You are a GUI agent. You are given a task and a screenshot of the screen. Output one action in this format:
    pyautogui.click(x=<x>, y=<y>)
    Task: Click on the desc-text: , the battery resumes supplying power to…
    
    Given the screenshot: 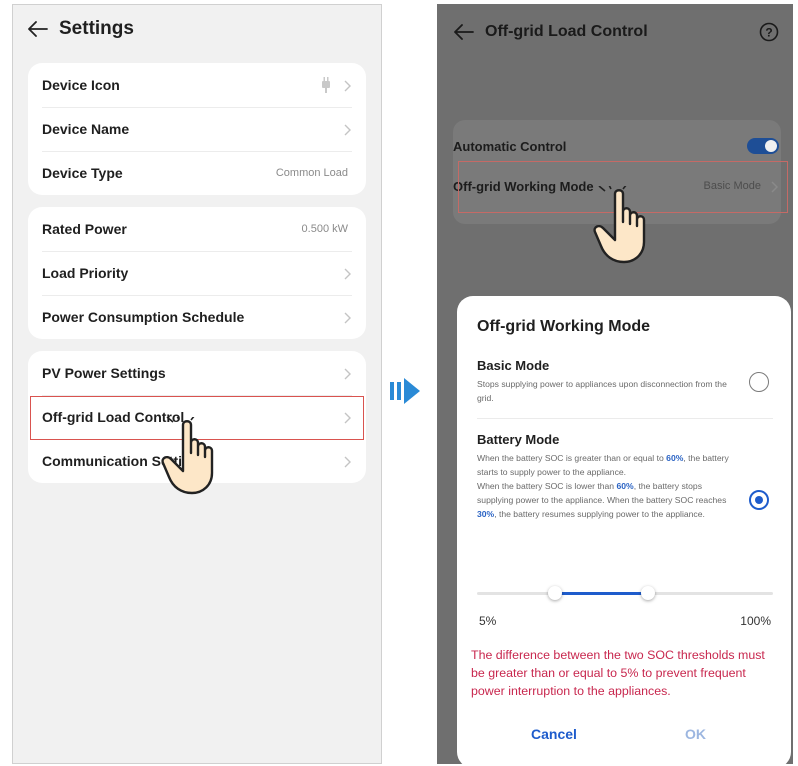 What is the action you would take?
    pyautogui.click(x=599, y=514)
    